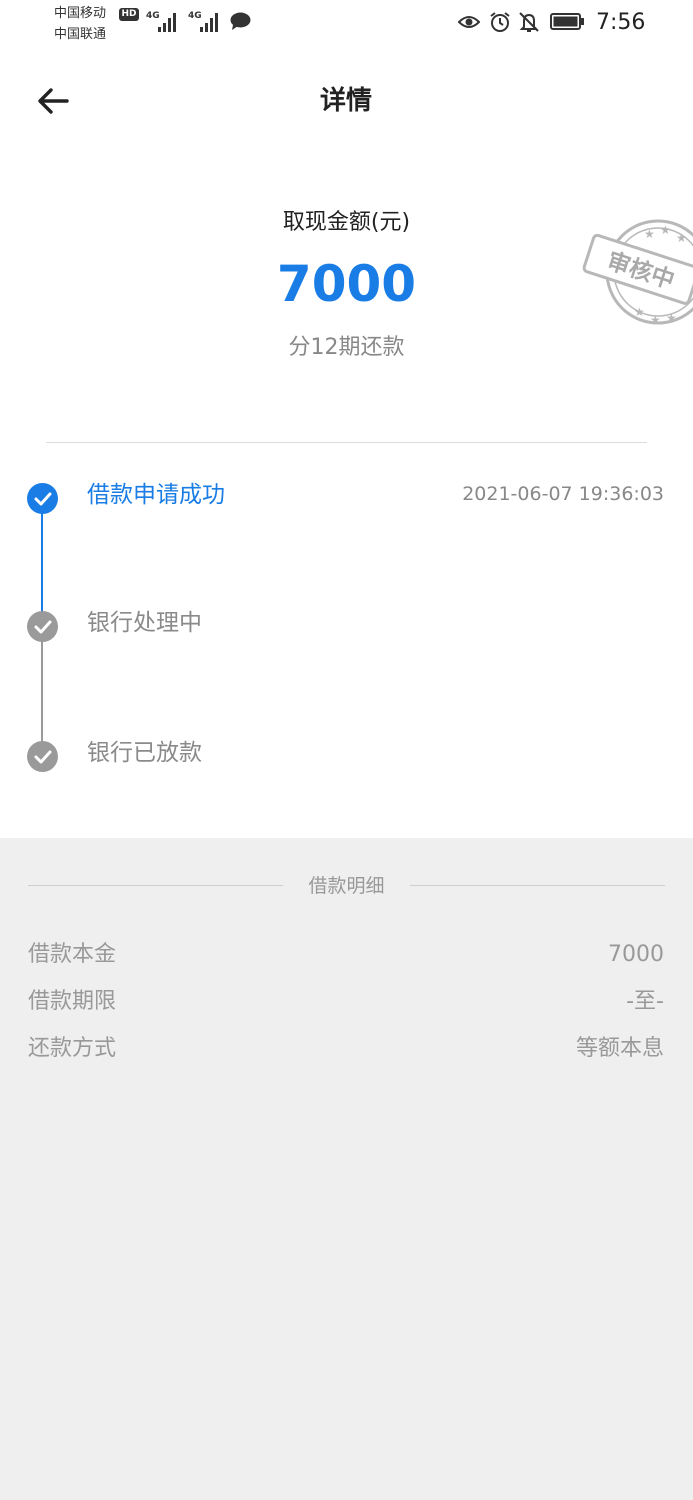 The image size is (693, 1500). I want to click on clock: 7:56, so click(621, 22).